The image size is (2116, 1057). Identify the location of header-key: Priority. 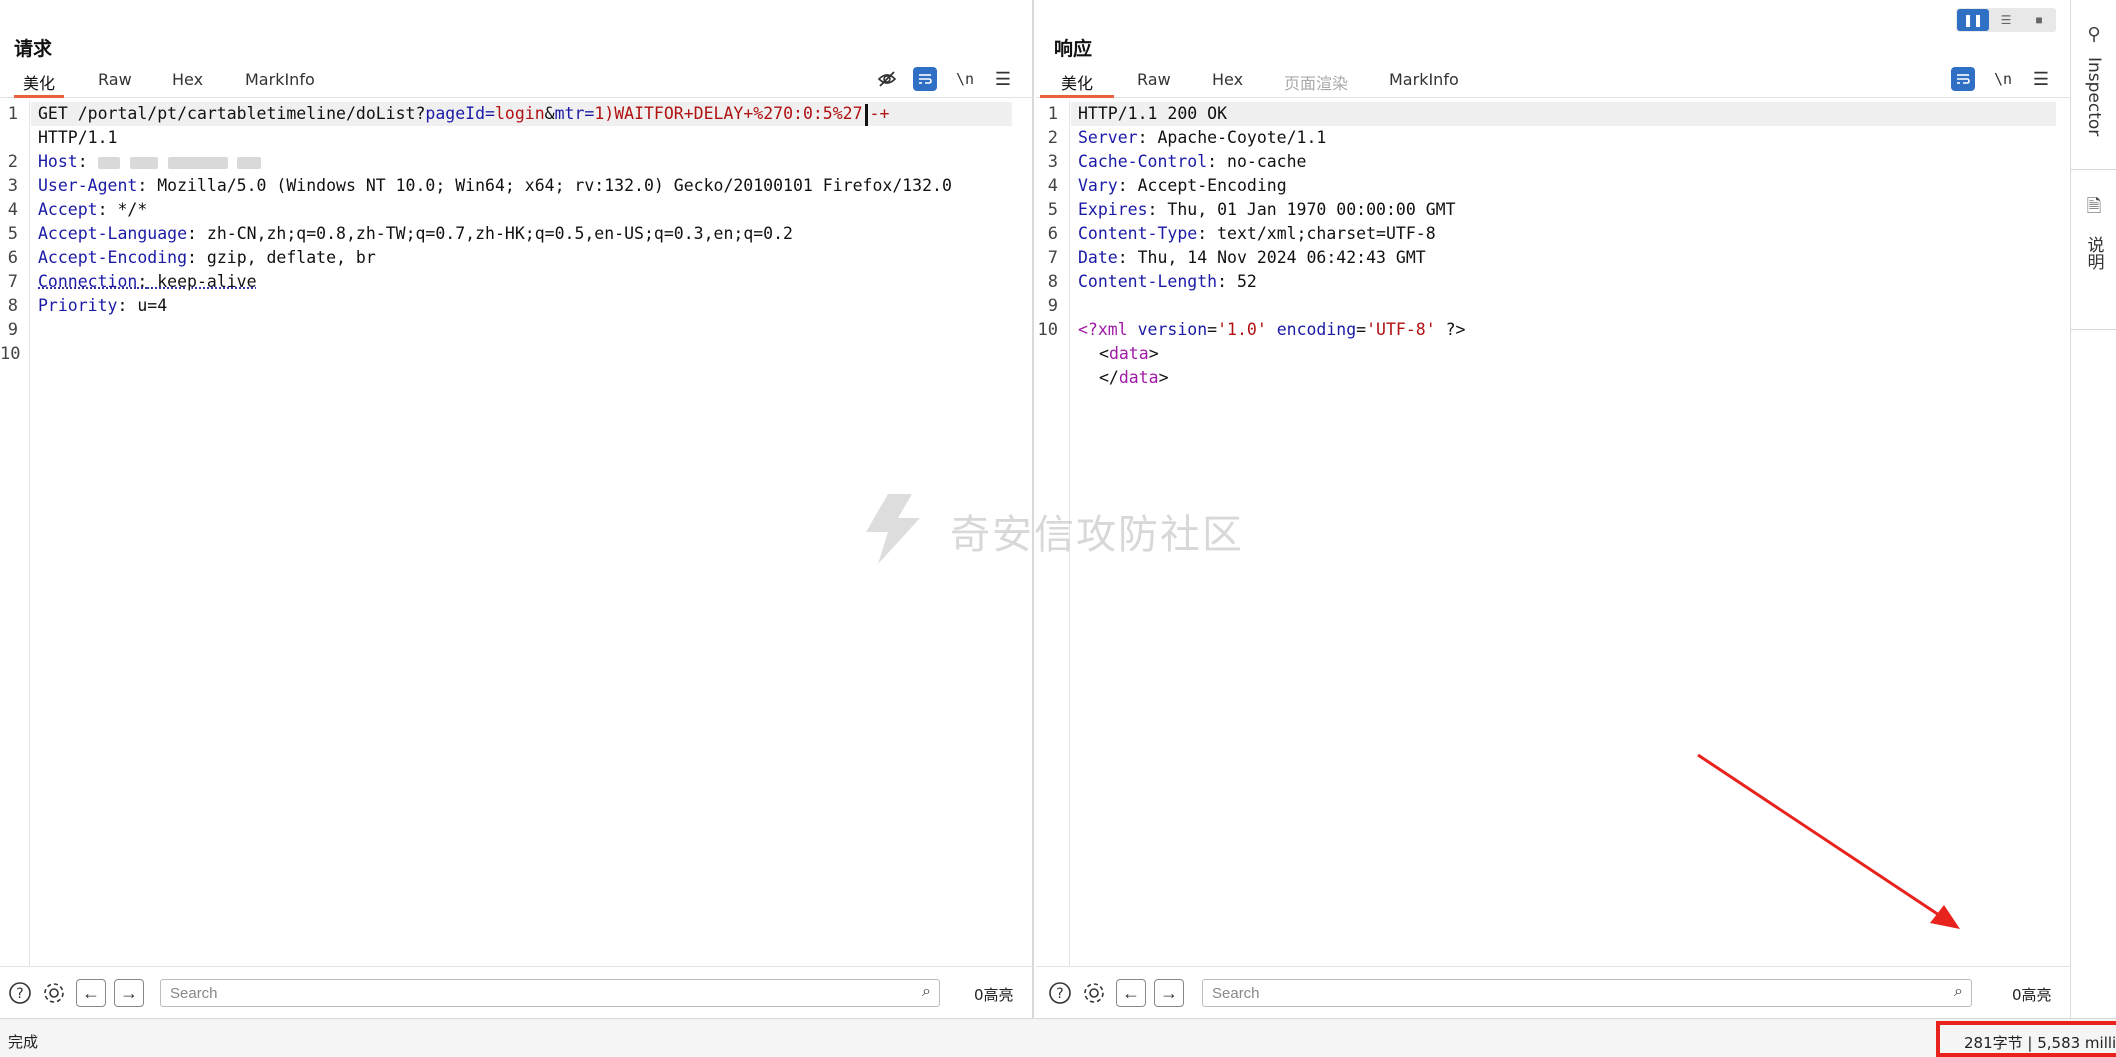
(77, 305).